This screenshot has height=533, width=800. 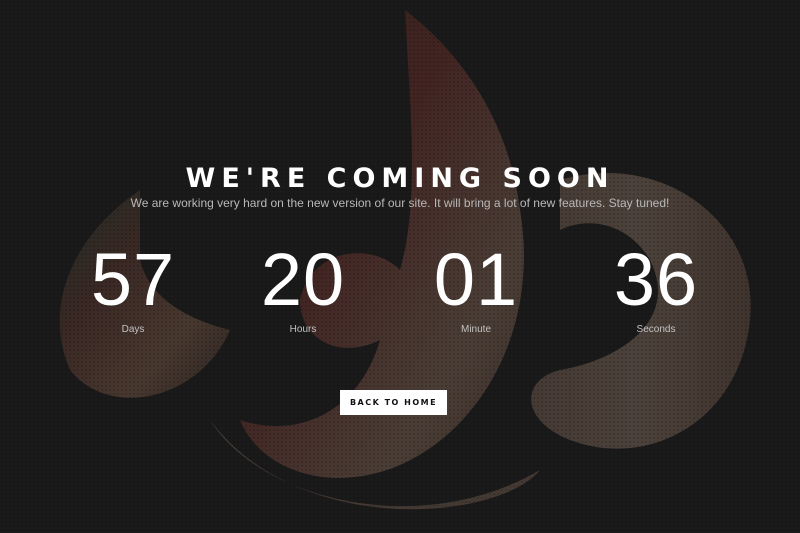 I want to click on countdown-minutes: 01 Minute, so click(x=476, y=288).